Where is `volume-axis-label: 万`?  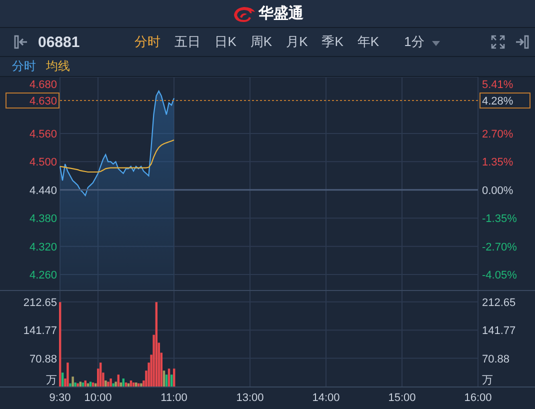 volume-axis-label: 万 is located at coordinates (487, 380).